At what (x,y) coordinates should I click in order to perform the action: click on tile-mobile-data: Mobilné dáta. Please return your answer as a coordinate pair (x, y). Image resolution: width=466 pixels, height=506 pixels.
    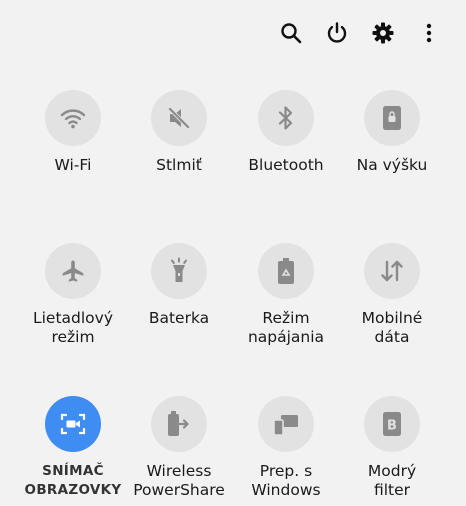
    Looking at the image, I should click on (392, 295).